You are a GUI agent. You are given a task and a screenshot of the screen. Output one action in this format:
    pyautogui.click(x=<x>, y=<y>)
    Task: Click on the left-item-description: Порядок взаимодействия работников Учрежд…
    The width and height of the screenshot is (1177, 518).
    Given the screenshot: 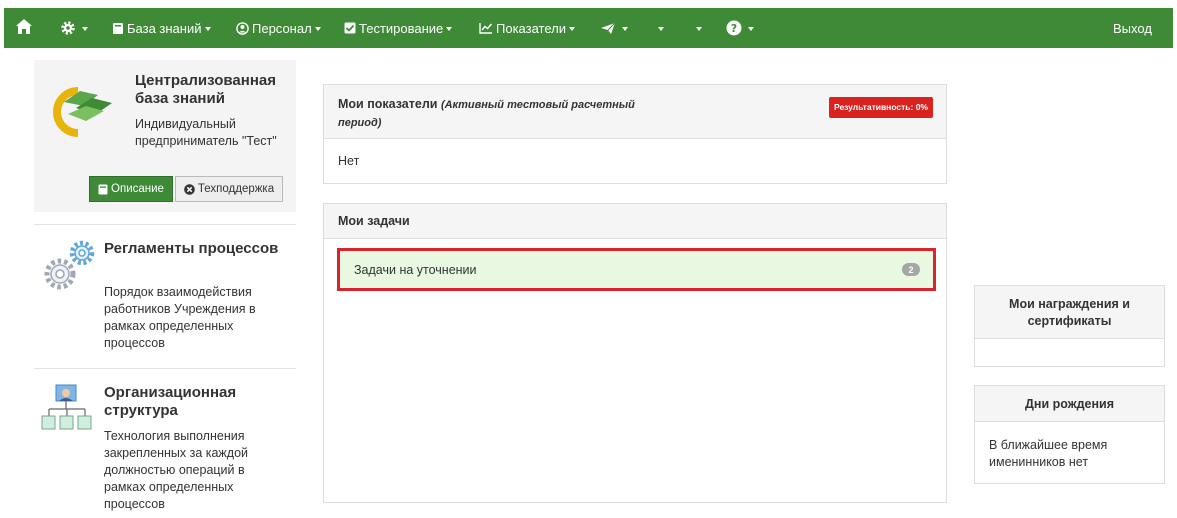 What is the action you would take?
    pyautogui.click(x=180, y=317)
    